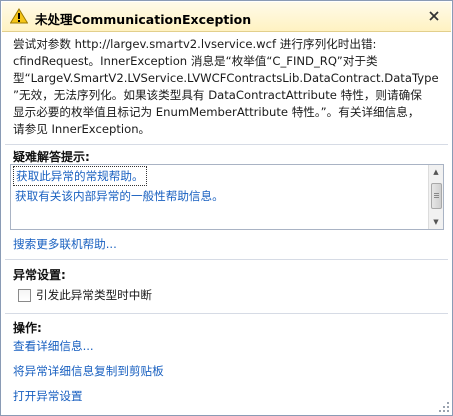  What do you see at coordinates (27, 328) in the screenshot?
I see `actions-heading: 操作:` at bounding box center [27, 328].